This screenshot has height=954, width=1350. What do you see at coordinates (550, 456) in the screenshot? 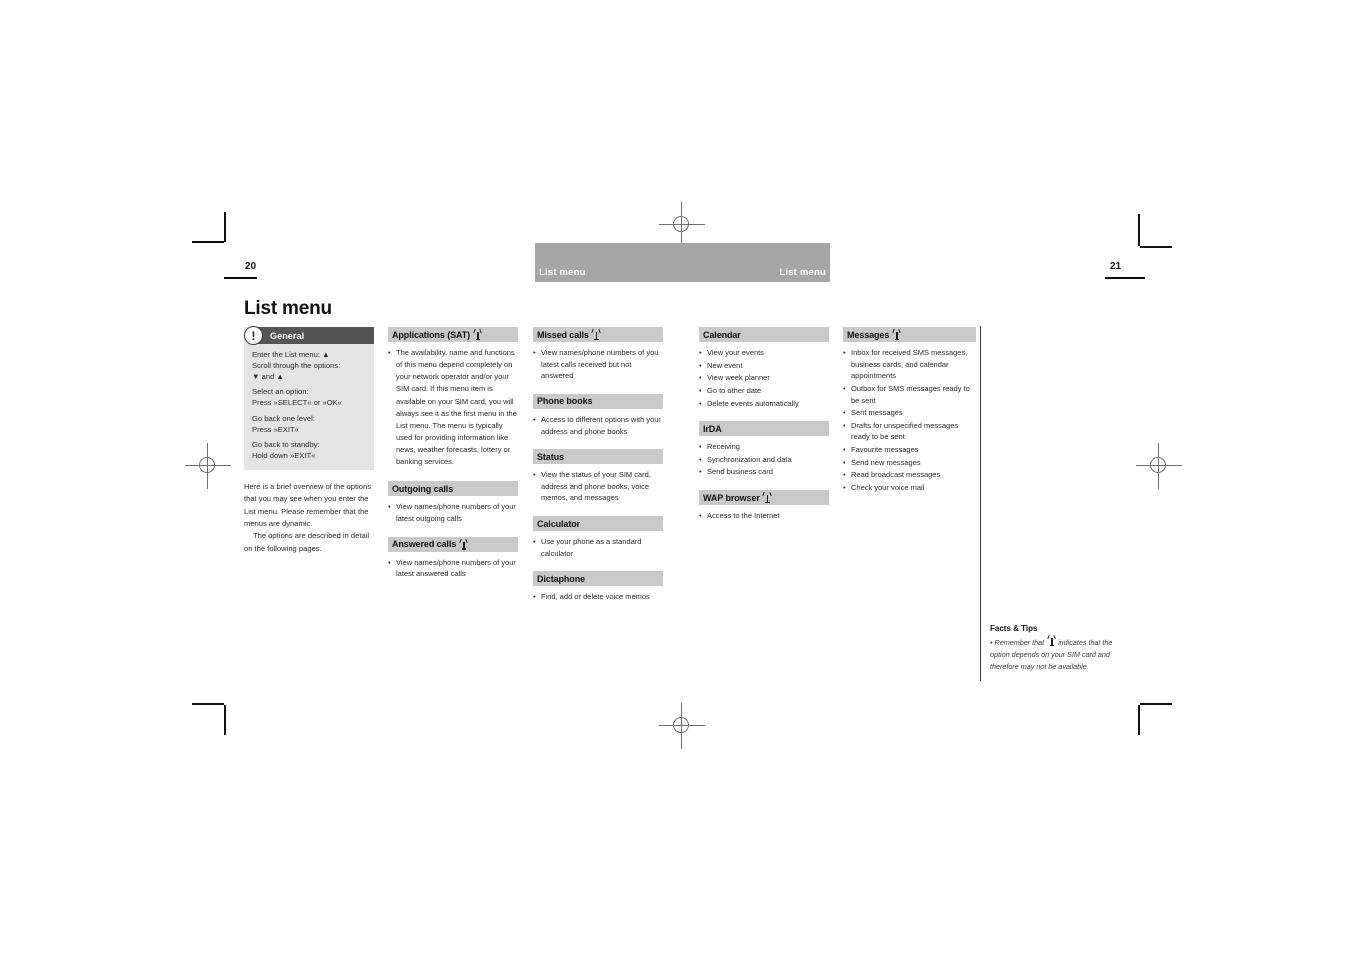
I see `section-title-status: Status` at bounding box center [550, 456].